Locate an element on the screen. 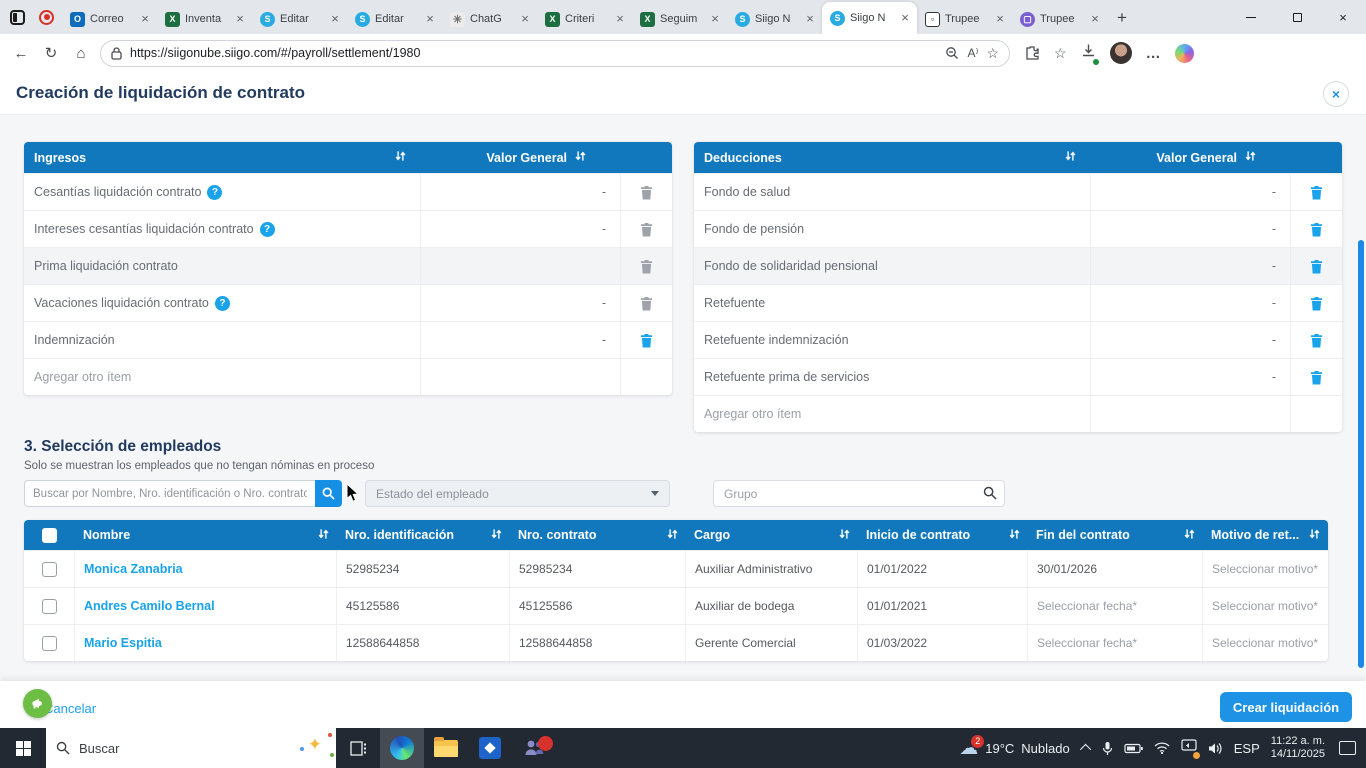  employee-search-button is located at coordinates (328, 493).